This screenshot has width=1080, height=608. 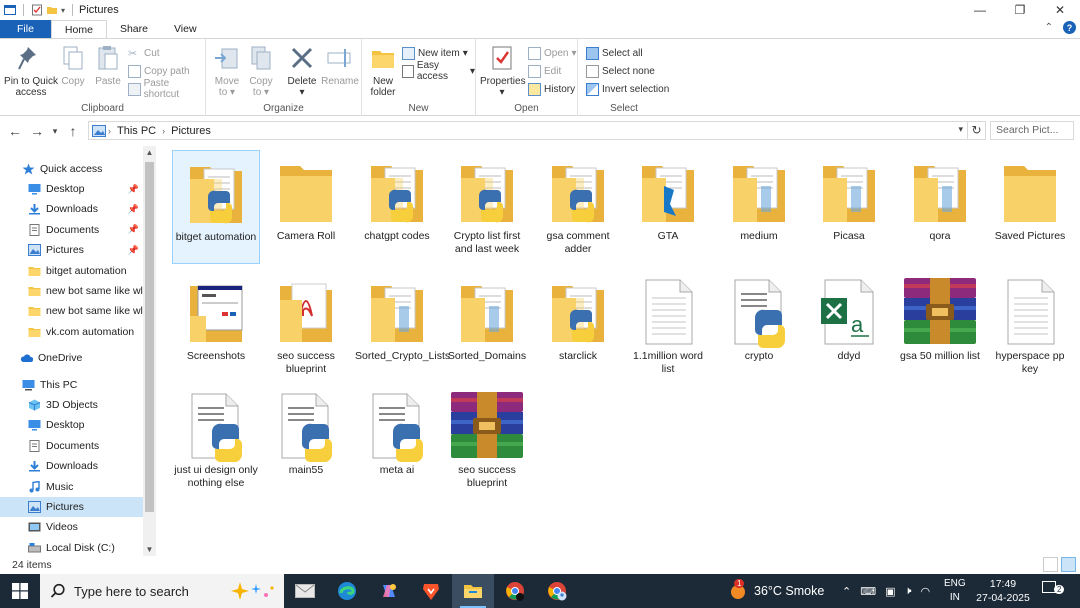 I want to click on pin-to-quick-access-button: Pin to Quick access, so click(x=31, y=70).